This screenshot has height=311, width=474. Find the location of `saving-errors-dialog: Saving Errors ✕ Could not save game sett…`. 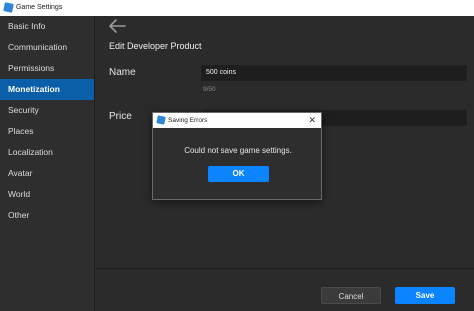

saving-errors-dialog: Saving Errors ✕ Could not save game sett… is located at coordinates (237, 156).